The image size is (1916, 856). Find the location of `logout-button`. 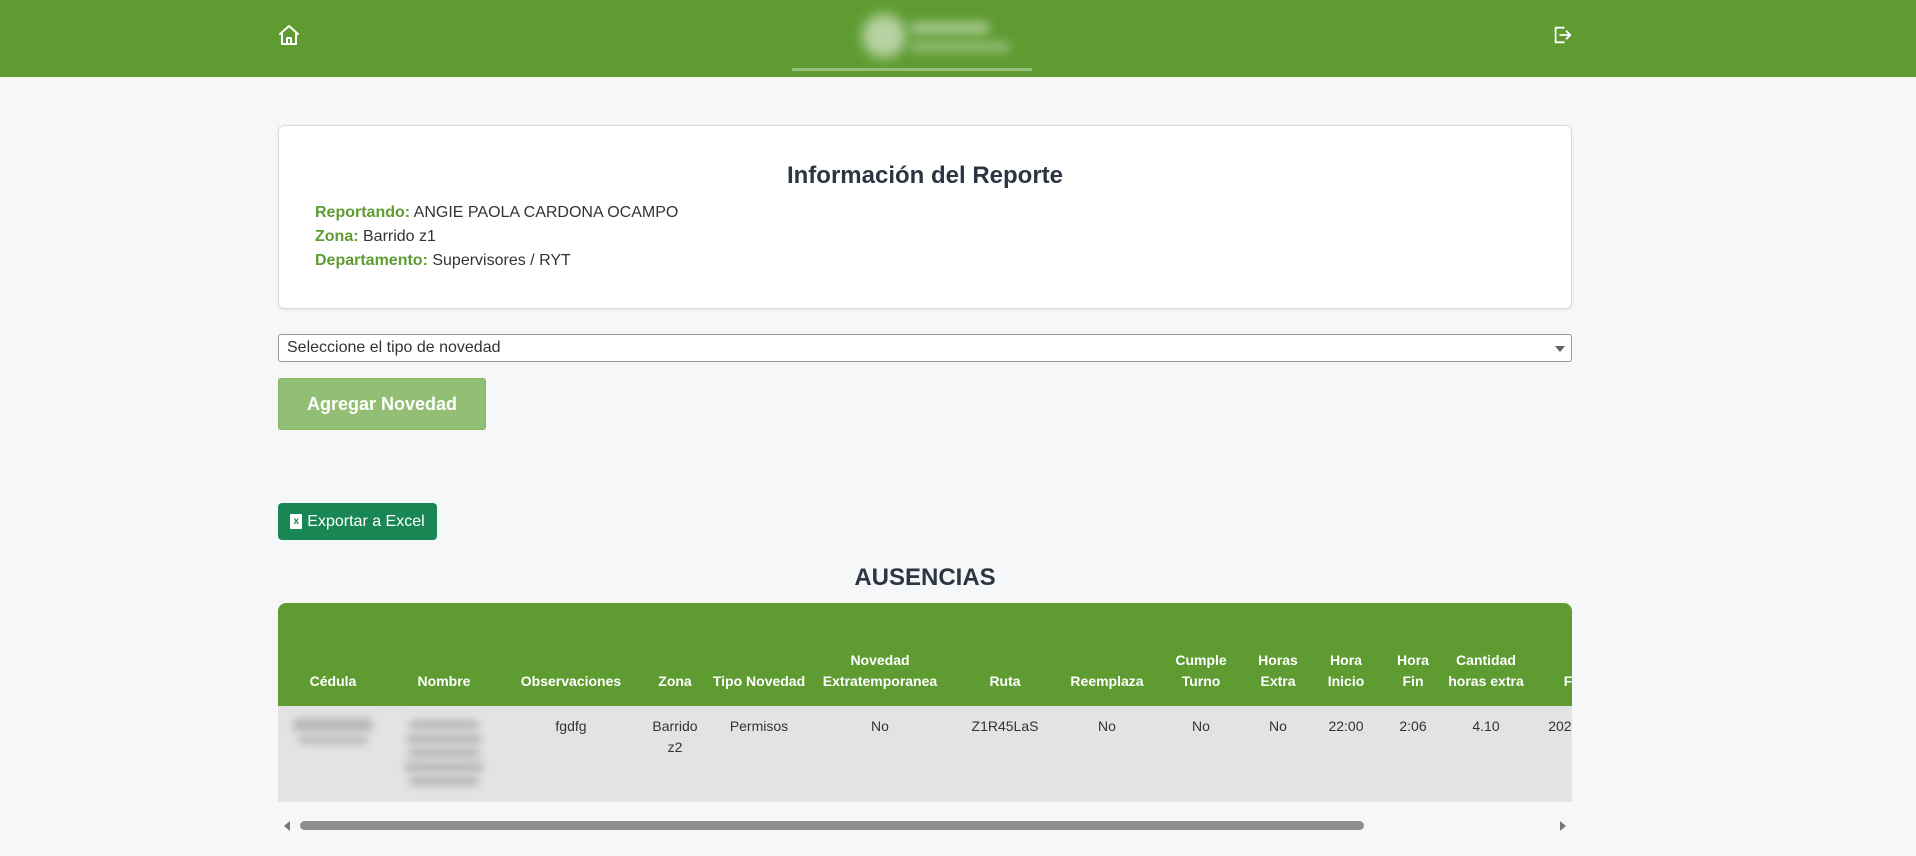

logout-button is located at coordinates (1562, 35).